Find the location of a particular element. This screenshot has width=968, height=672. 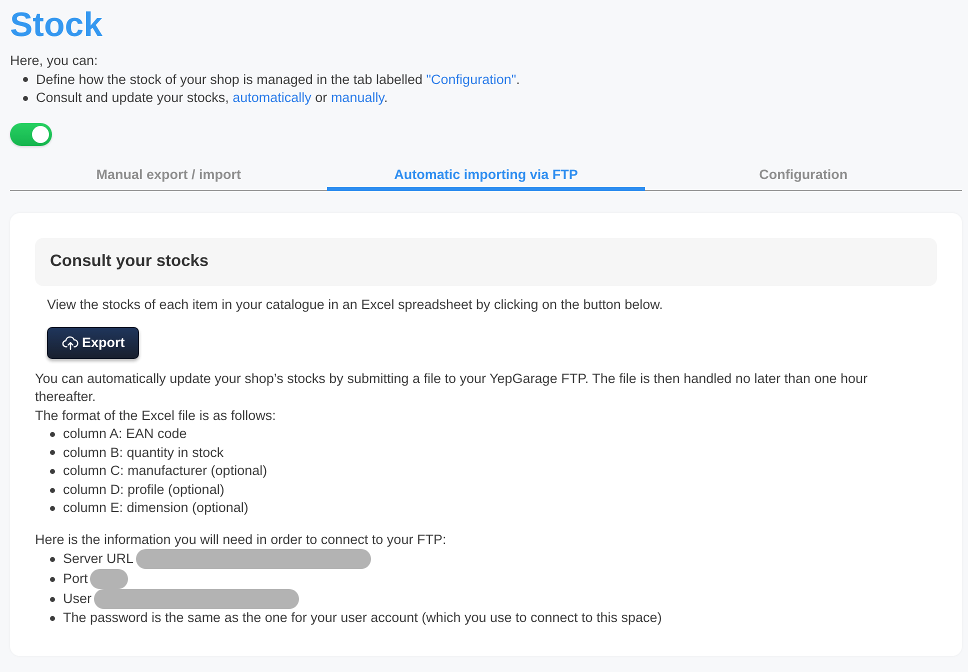

list-item-text: column E: dimension (optional) is located at coordinates (155, 508).